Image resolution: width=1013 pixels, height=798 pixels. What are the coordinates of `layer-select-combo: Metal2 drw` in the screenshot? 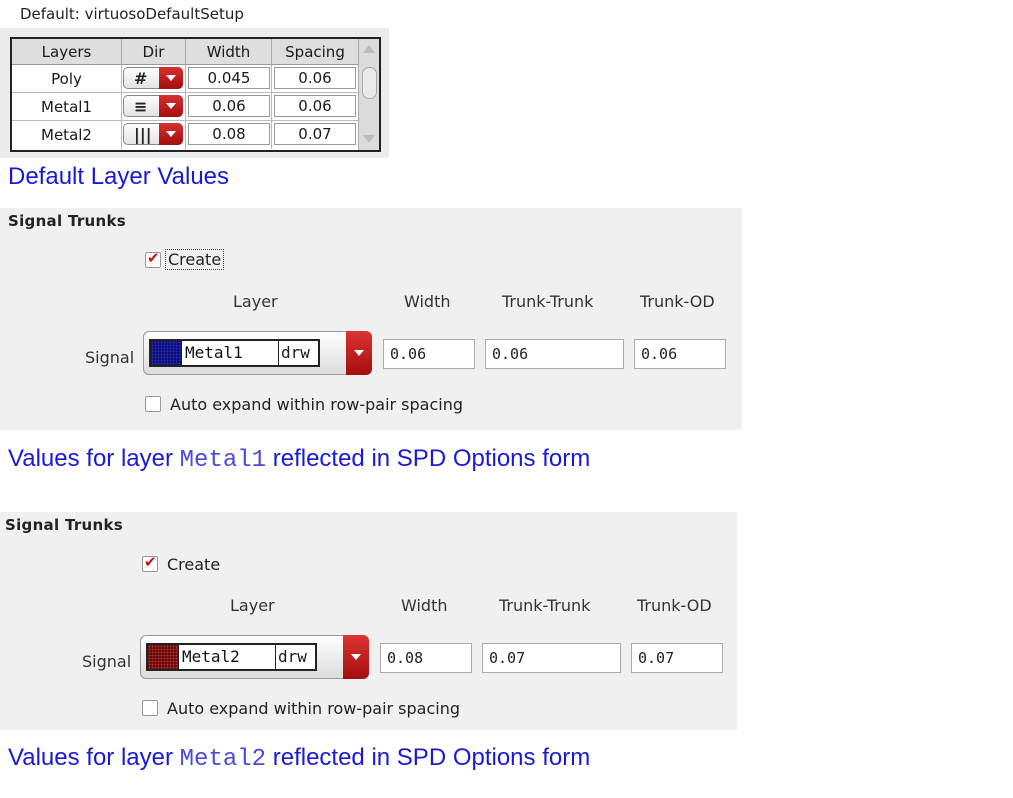 It's located at (254, 657).